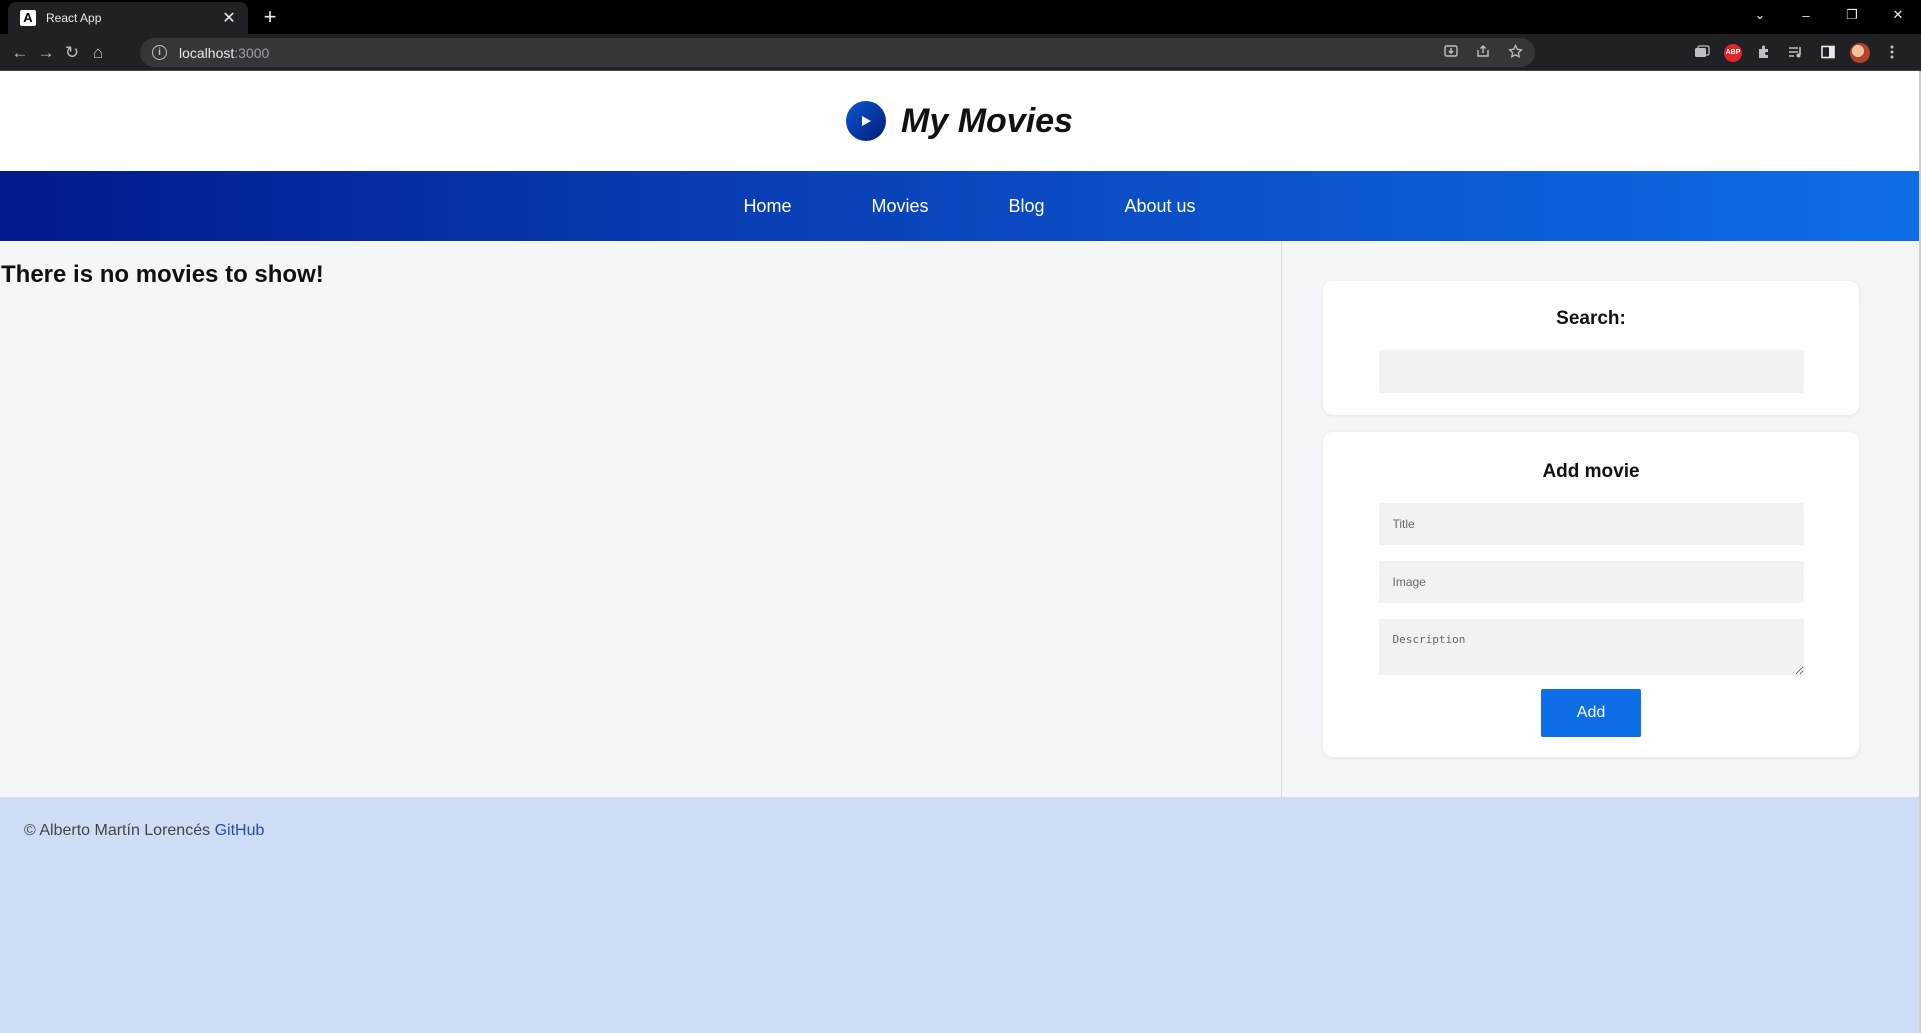  Describe the element at coordinates (207, 52) in the screenshot. I see `url-host: localhost` at that location.